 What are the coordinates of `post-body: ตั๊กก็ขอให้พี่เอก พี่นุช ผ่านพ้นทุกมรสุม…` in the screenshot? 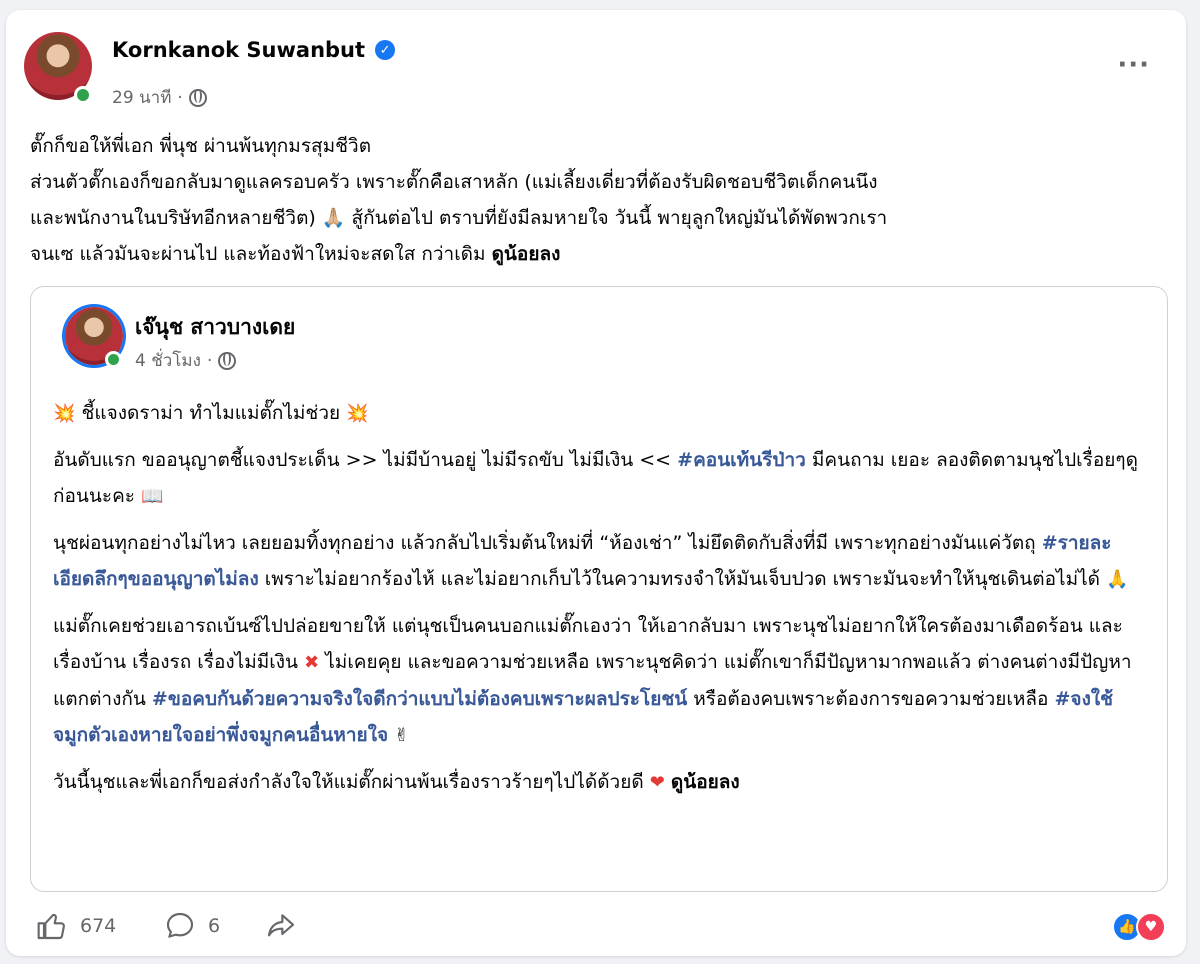 It's located at (595, 200).